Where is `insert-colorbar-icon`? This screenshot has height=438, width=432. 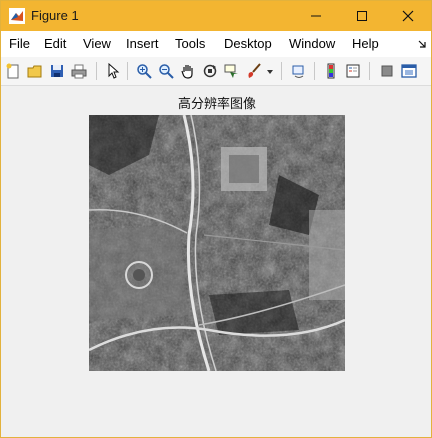 insert-colorbar-icon is located at coordinates (331, 71).